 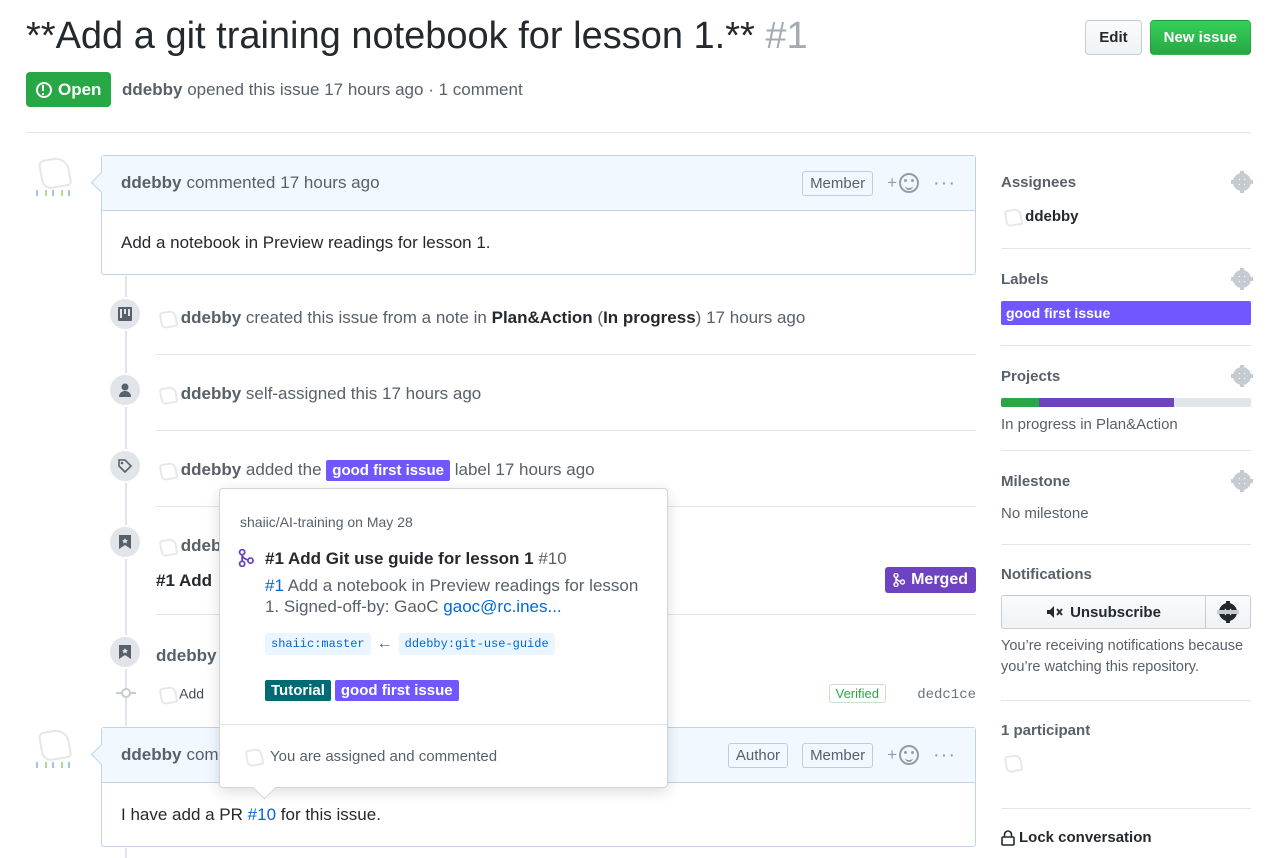 What do you see at coordinates (755, 317) in the screenshot?
I see `event-time: 17 hours ago` at bounding box center [755, 317].